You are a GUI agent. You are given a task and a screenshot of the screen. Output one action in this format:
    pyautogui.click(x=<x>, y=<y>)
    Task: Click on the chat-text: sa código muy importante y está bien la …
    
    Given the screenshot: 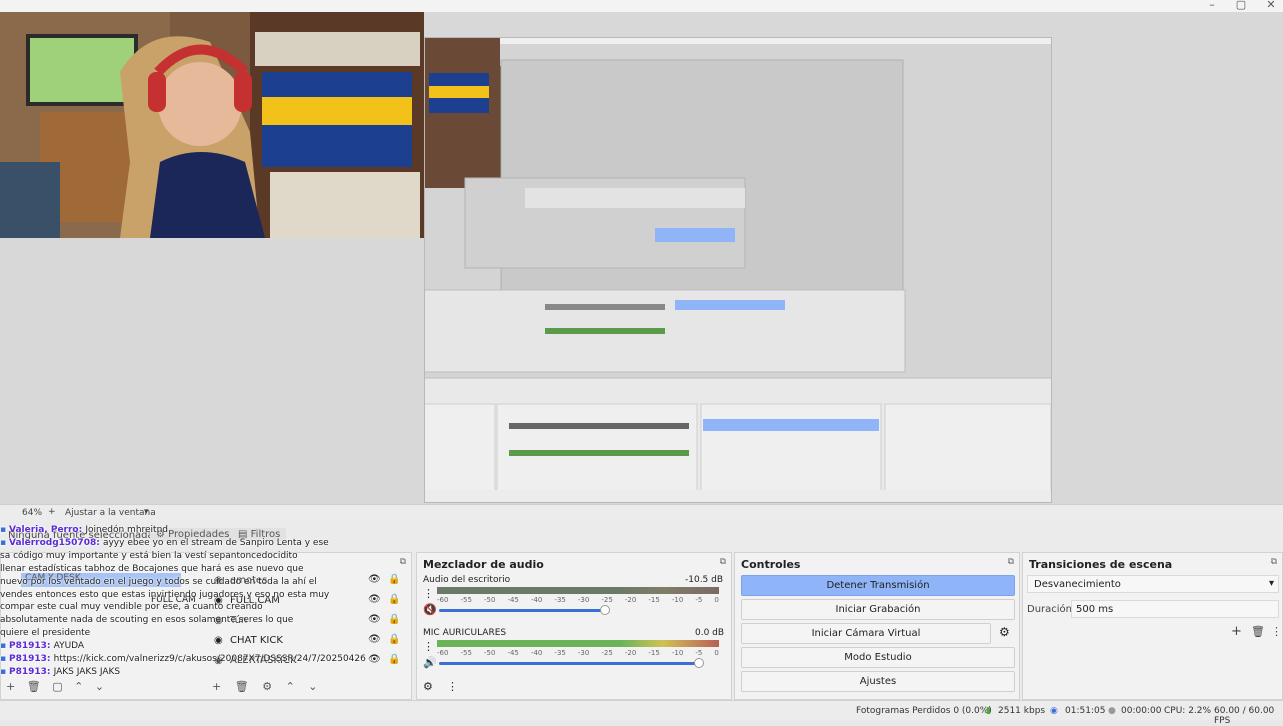 What is the action you would take?
    pyautogui.click(x=149, y=555)
    